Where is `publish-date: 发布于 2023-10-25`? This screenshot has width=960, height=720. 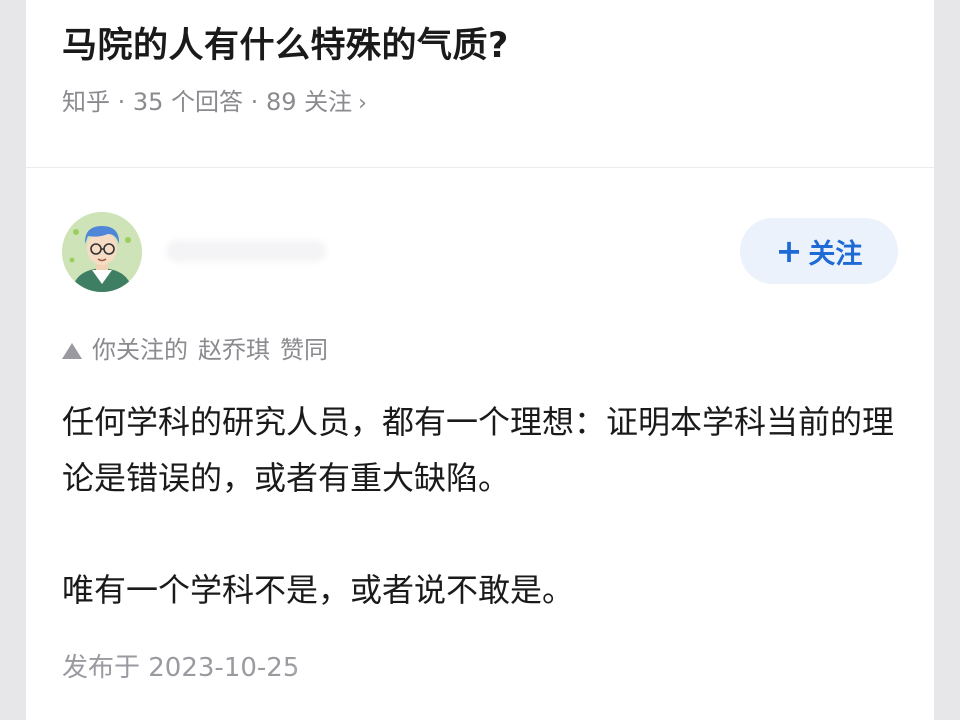 publish-date: 发布于 2023-10-25 is located at coordinates (192, 668).